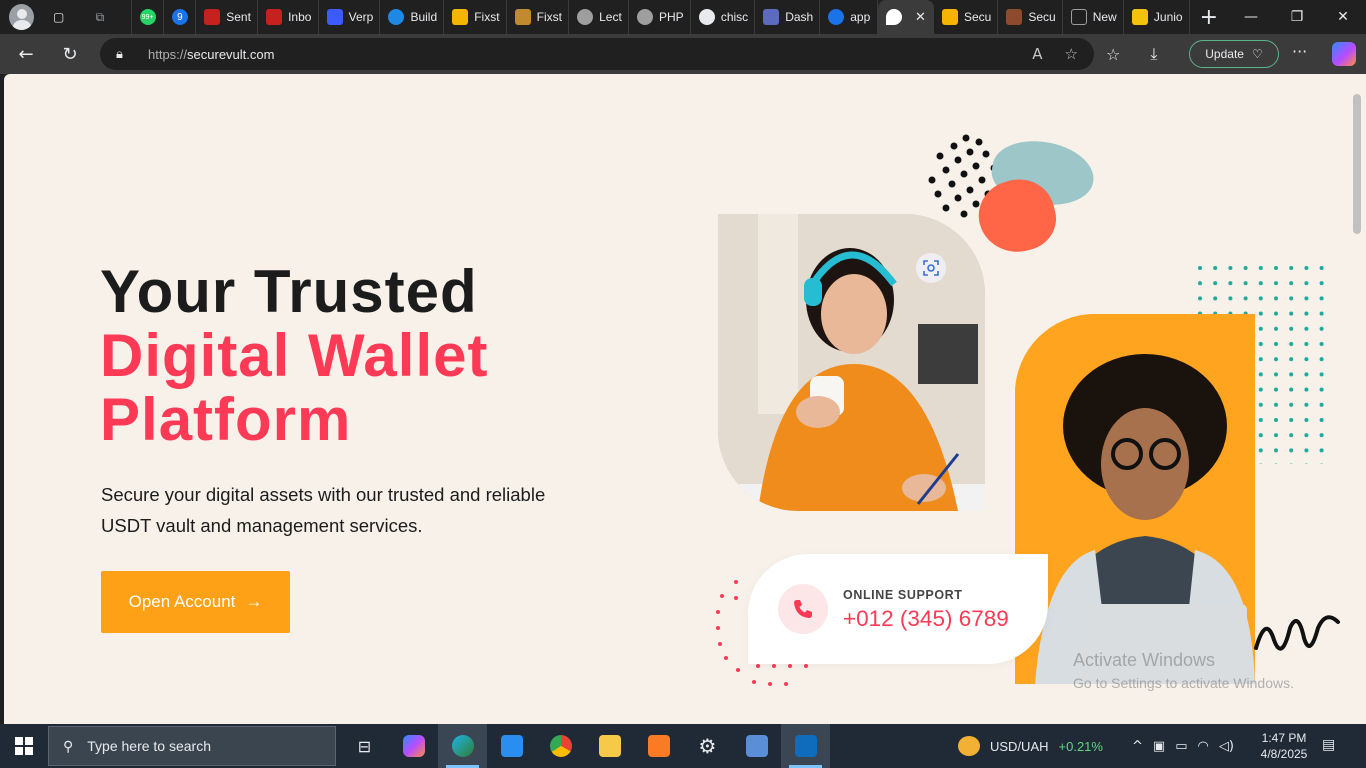 Image resolution: width=1366 pixels, height=768 pixels. Describe the element at coordinates (1358, 399) in the screenshot. I see `page-scrollbar` at that location.